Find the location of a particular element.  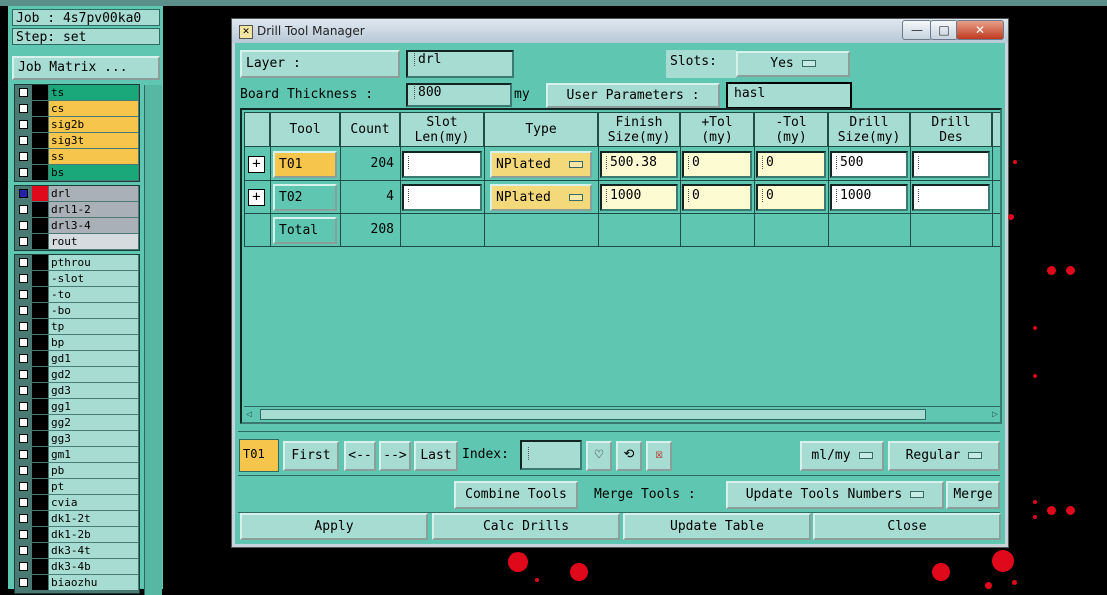

layer-row: gg1 is located at coordinates (77, 407).